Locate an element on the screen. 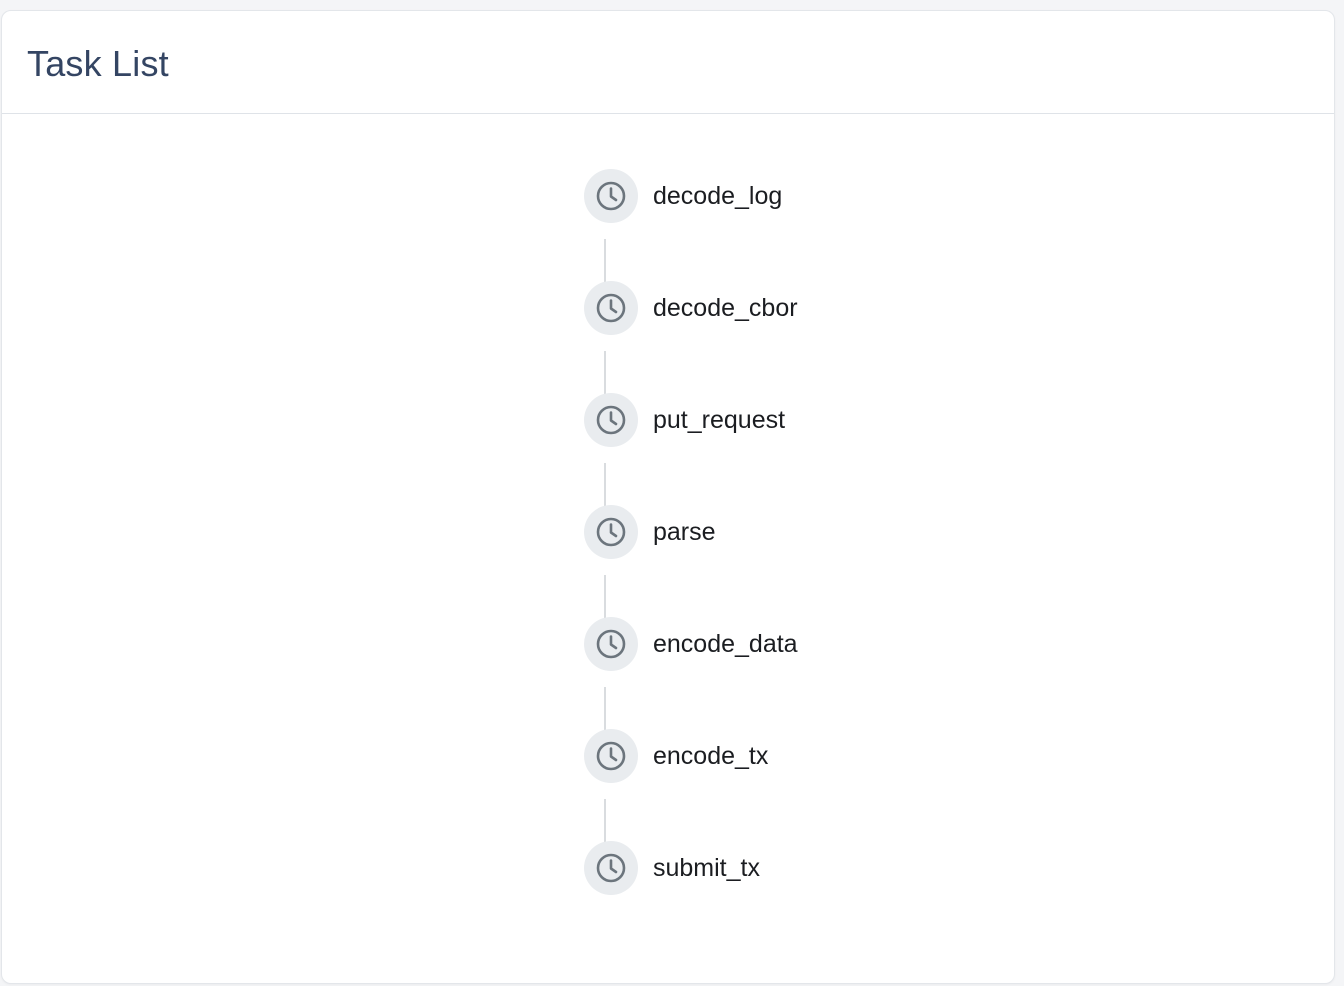  task-label: submit_tx is located at coordinates (706, 868).